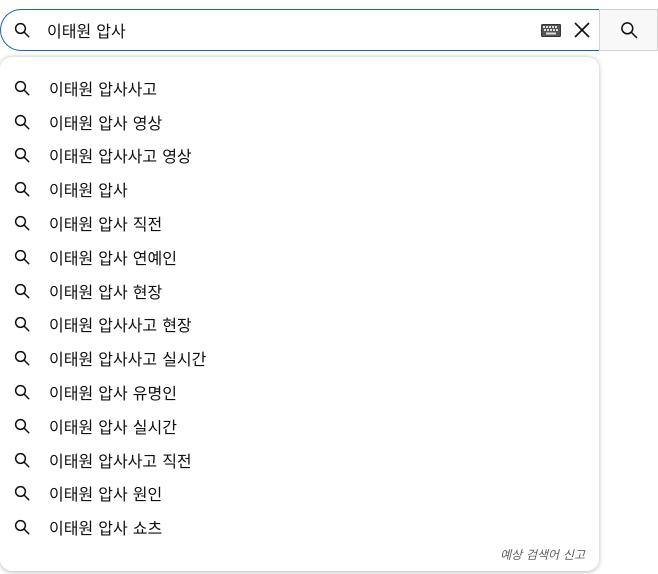  Describe the element at coordinates (128, 360) in the screenshot. I see `suggestion-text: 이태원 압사사고 실시간` at that location.